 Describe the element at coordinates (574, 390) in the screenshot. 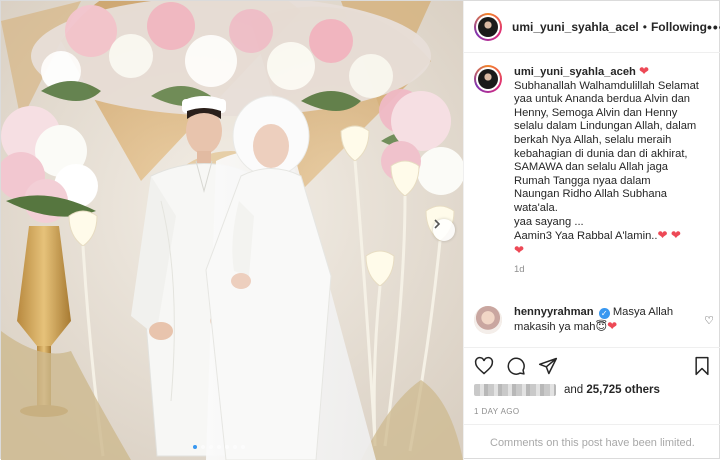

I see `likes-prefix: and` at that location.